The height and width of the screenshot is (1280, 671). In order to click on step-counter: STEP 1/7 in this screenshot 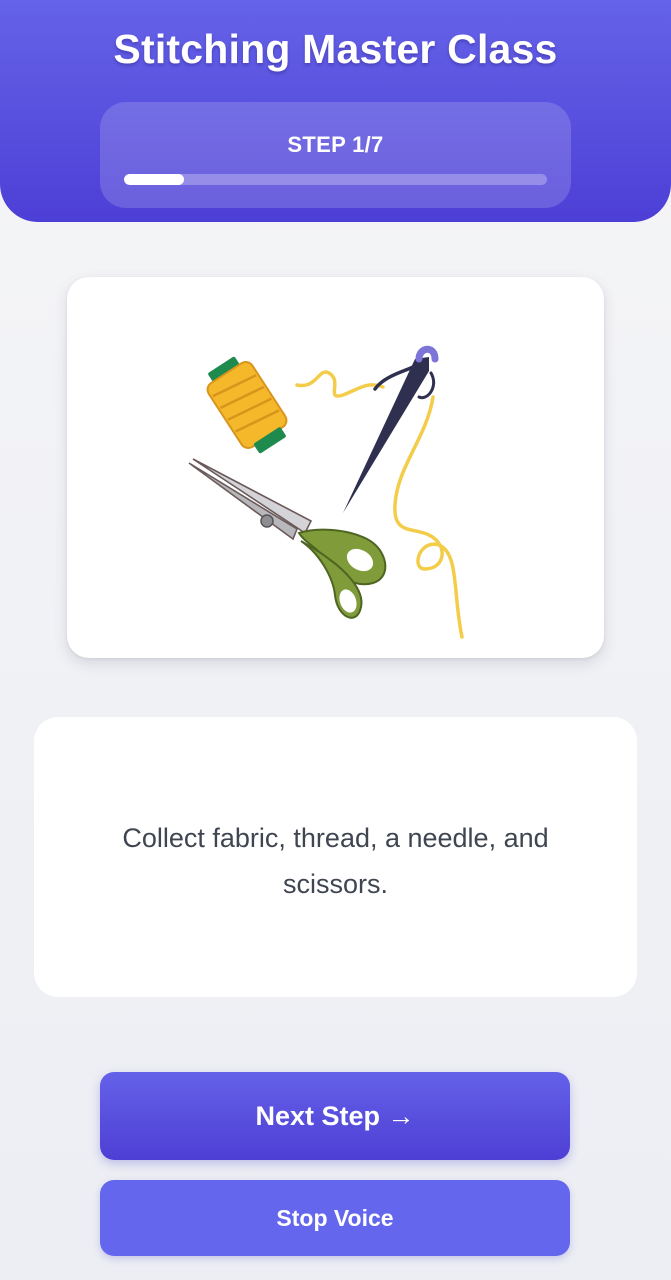, I will do `click(335, 144)`.